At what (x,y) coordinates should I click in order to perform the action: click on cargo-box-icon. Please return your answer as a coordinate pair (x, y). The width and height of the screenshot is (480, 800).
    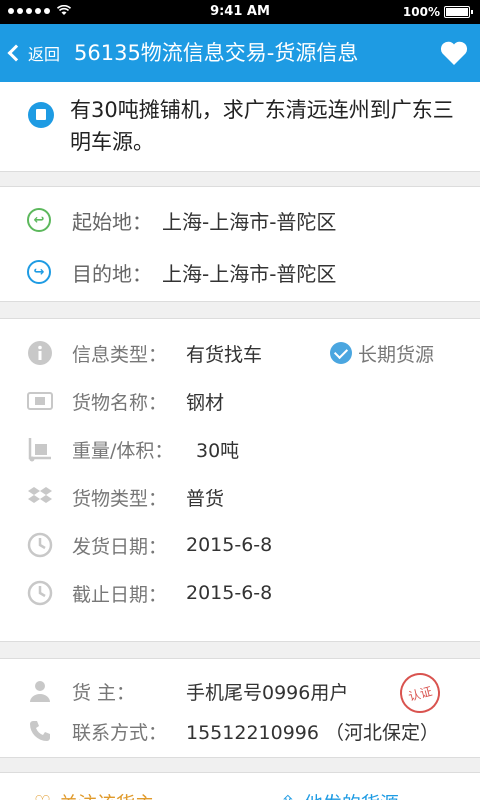
    Looking at the image, I should click on (41, 115).